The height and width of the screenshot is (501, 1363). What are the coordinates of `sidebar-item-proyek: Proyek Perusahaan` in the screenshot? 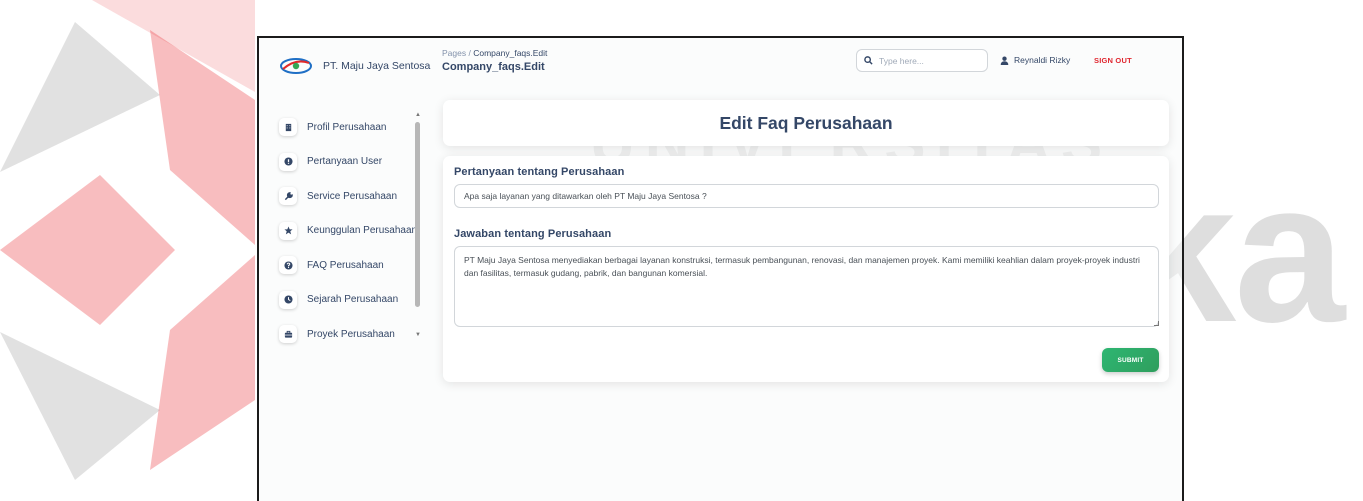 It's located at (353, 334).